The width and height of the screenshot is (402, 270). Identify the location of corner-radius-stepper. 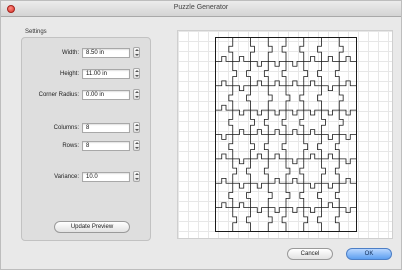
(136, 94).